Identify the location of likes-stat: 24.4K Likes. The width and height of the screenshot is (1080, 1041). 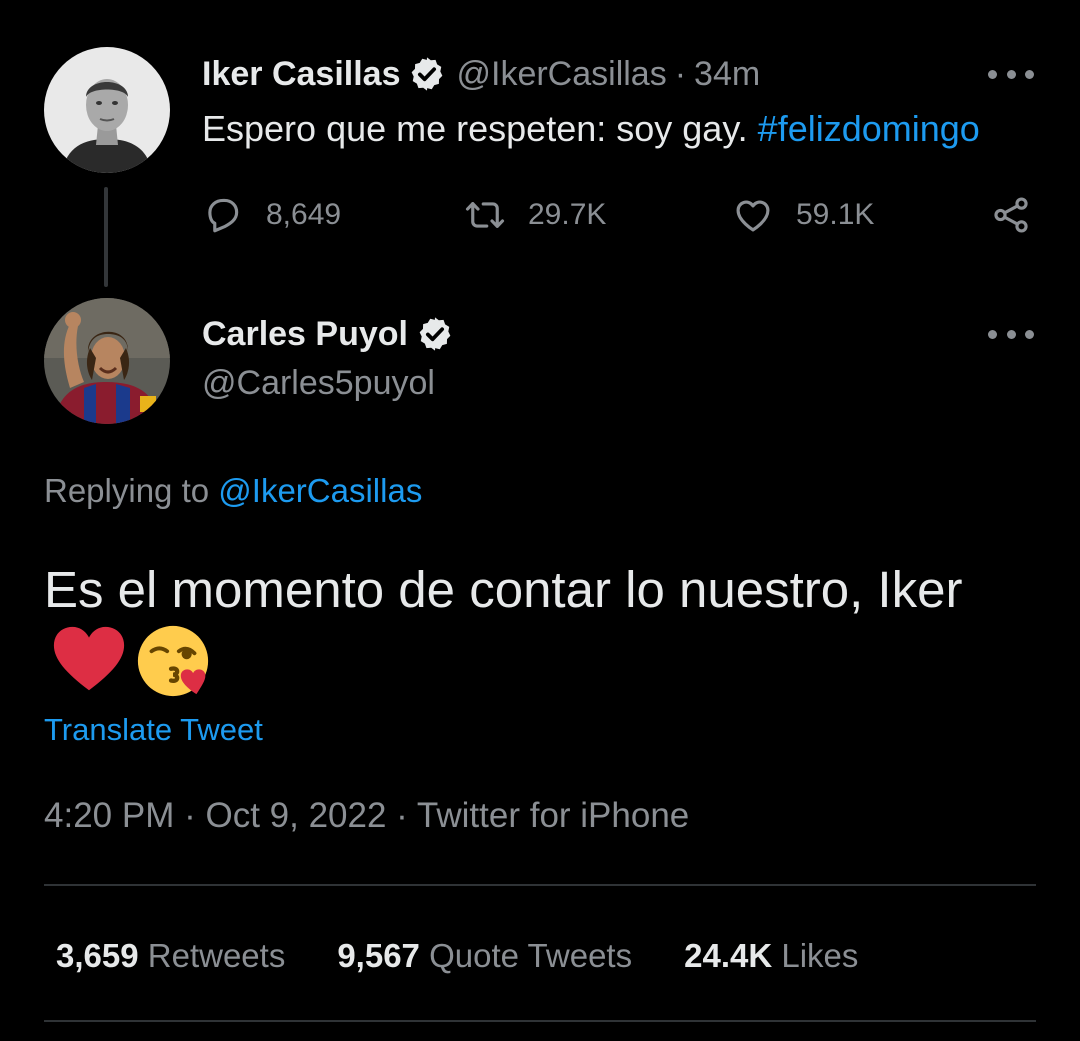
(771, 956).